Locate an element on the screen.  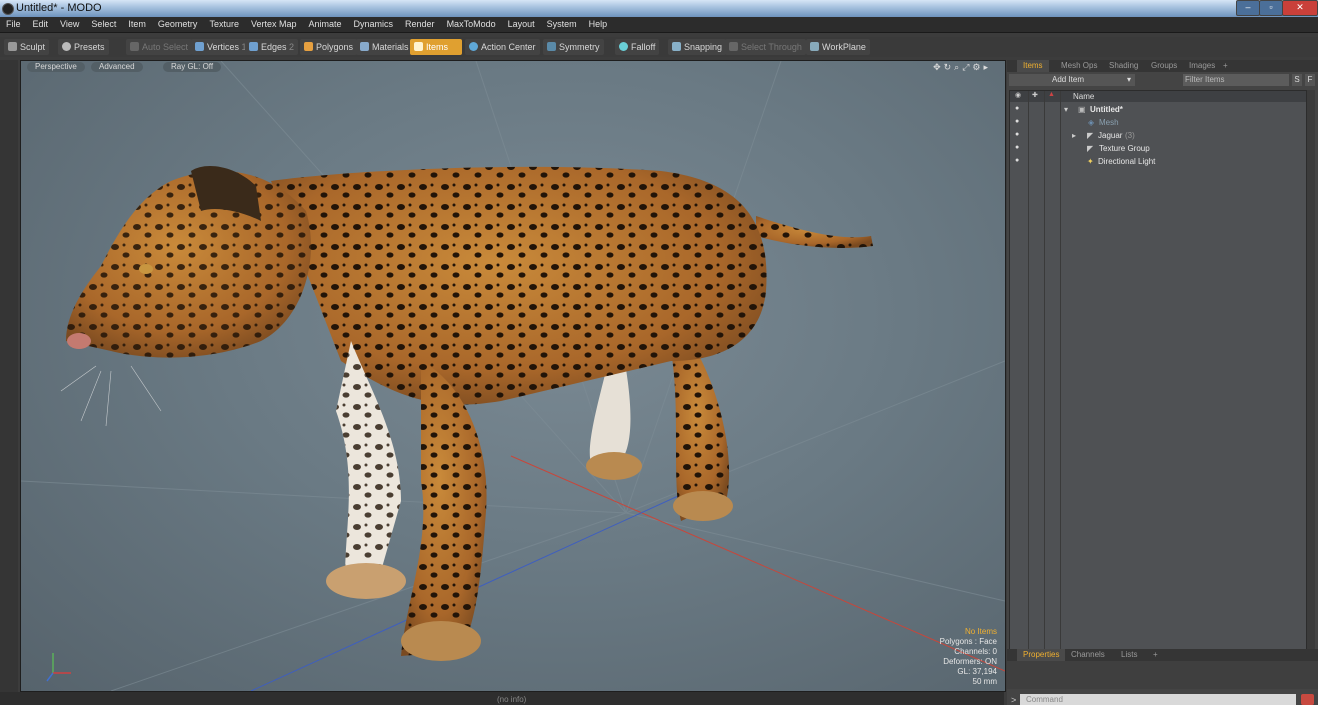
tab-add-properties: + is located at coordinates (1155, 655).